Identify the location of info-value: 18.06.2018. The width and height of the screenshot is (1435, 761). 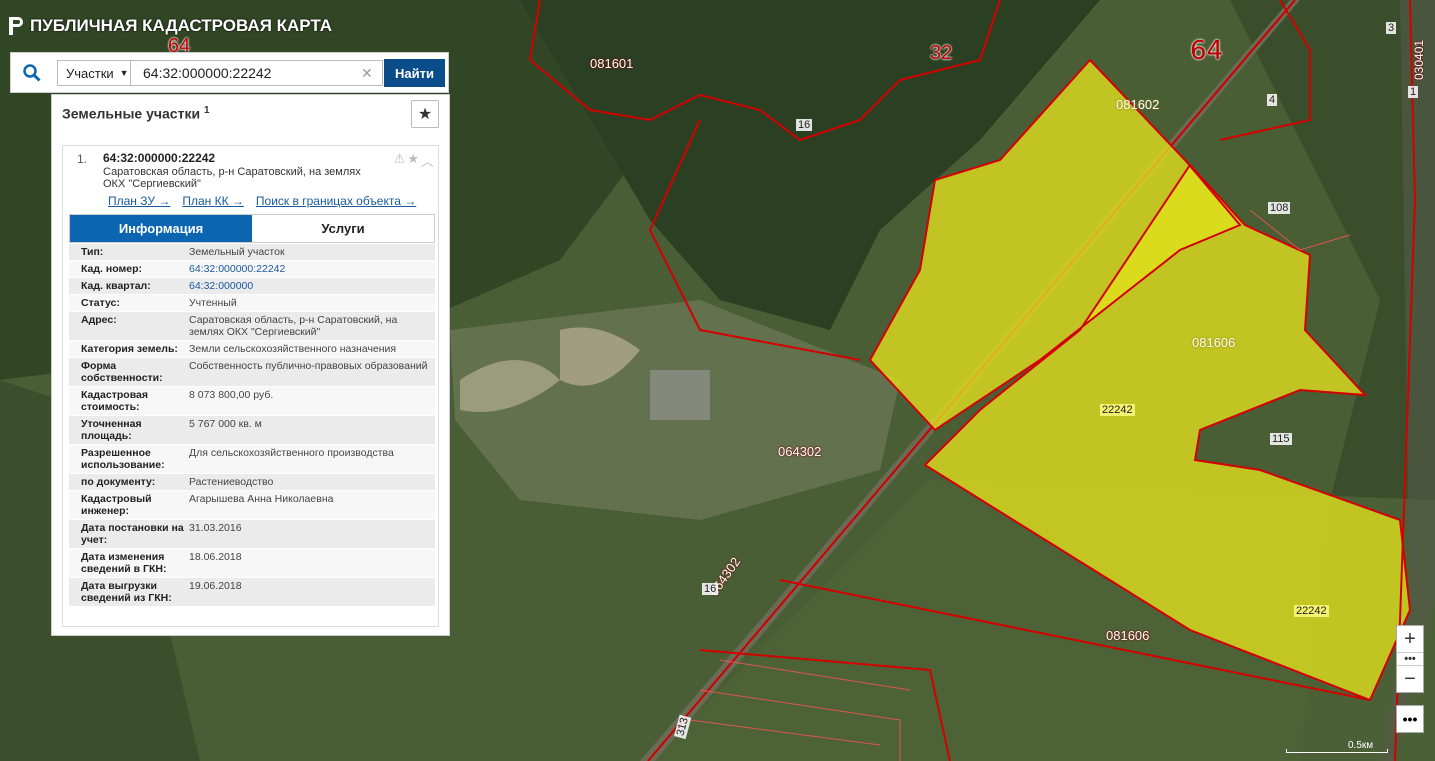
(215, 557).